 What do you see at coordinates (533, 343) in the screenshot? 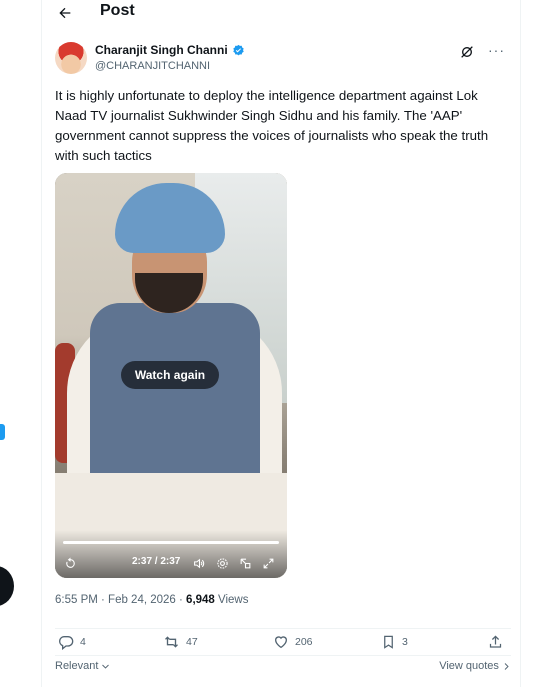
I see `right-rail` at bounding box center [533, 343].